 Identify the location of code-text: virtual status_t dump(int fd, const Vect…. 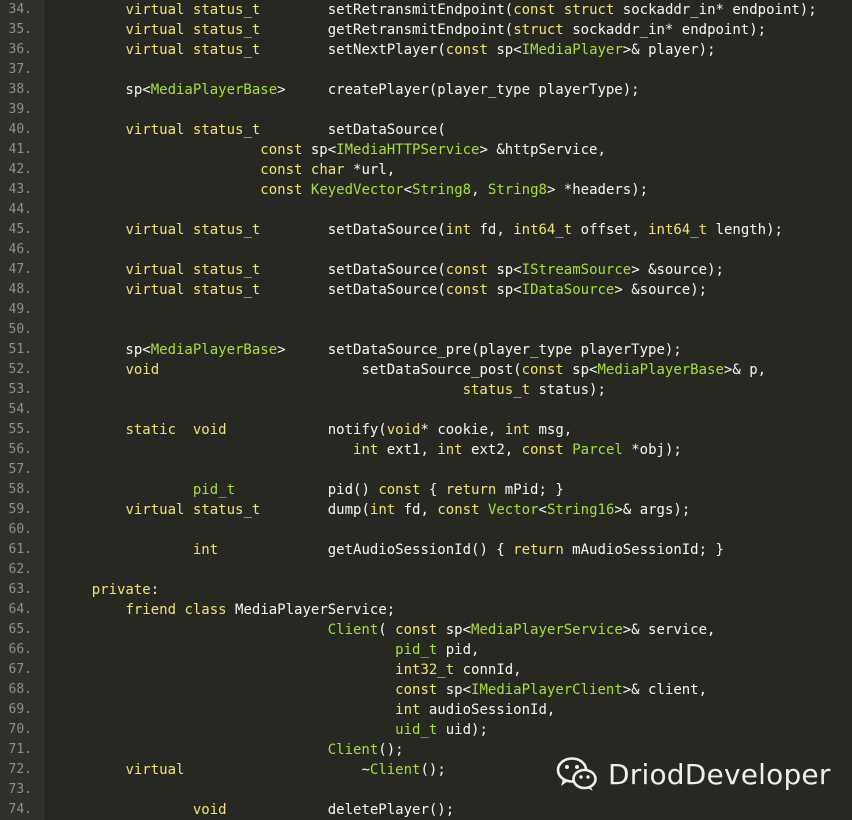
(374, 510).